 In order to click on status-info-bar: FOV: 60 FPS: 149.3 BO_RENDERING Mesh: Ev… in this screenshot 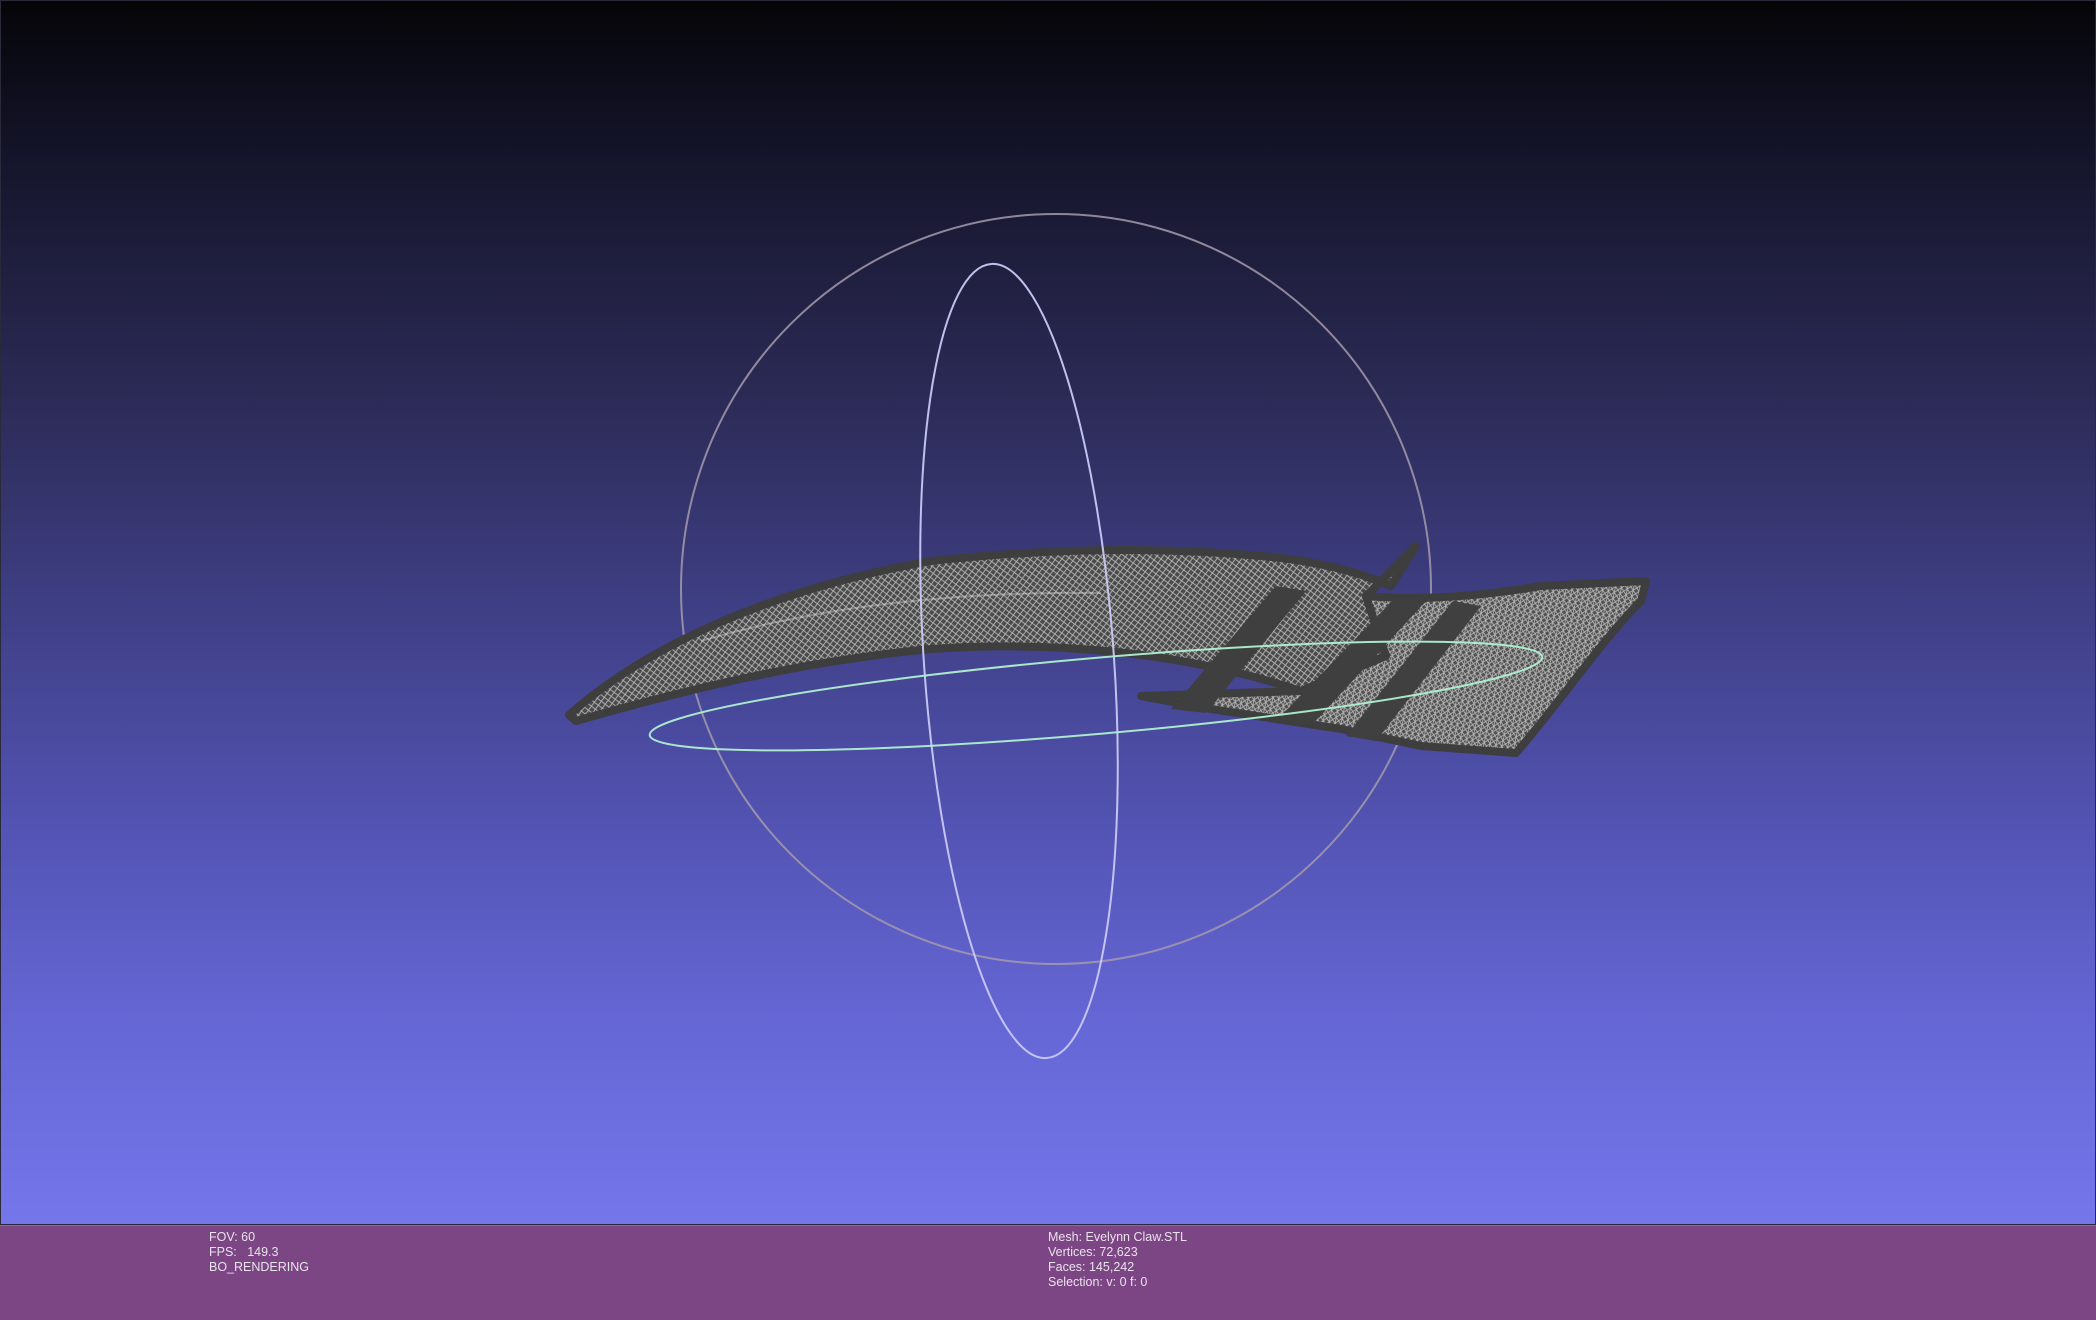, I will do `click(1048, 1272)`.